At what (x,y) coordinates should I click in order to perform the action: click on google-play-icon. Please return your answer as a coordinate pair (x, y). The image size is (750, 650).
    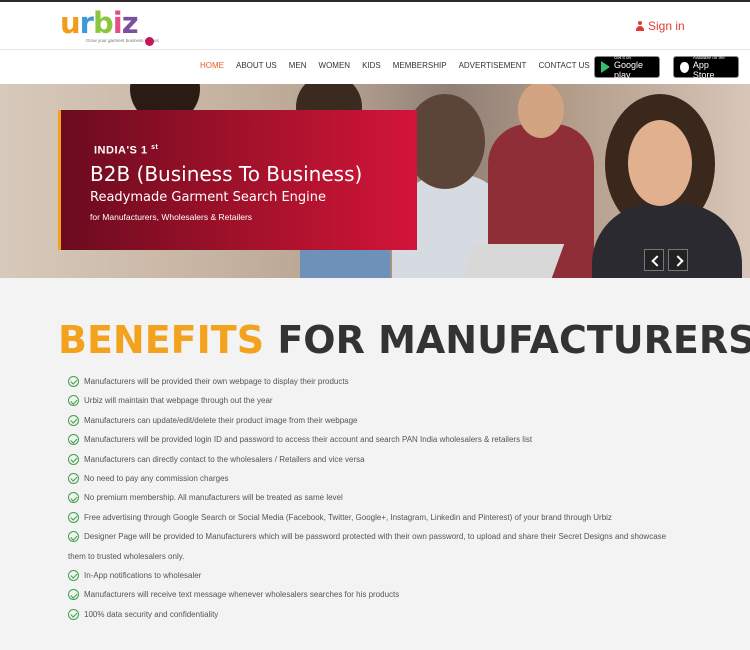
    Looking at the image, I should click on (605, 67).